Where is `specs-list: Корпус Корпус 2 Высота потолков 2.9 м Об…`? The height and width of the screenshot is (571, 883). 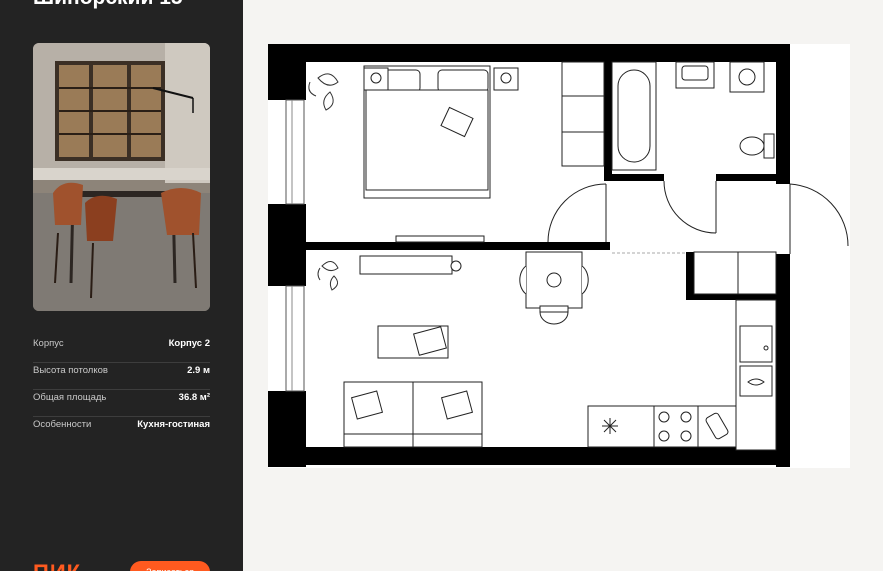 specs-list: Корпус Корпус 2 Высота потолков 2.9 м Об… is located at coordinates (121, 389).